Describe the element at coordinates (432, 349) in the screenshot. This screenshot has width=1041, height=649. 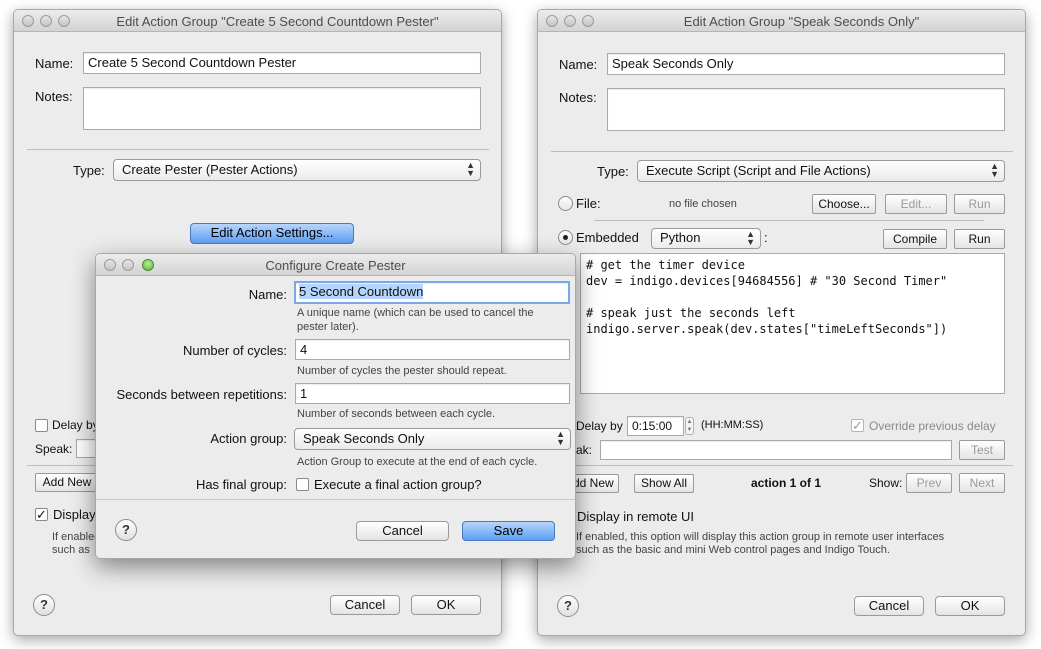
I see `cycles-field: 4` at that location.